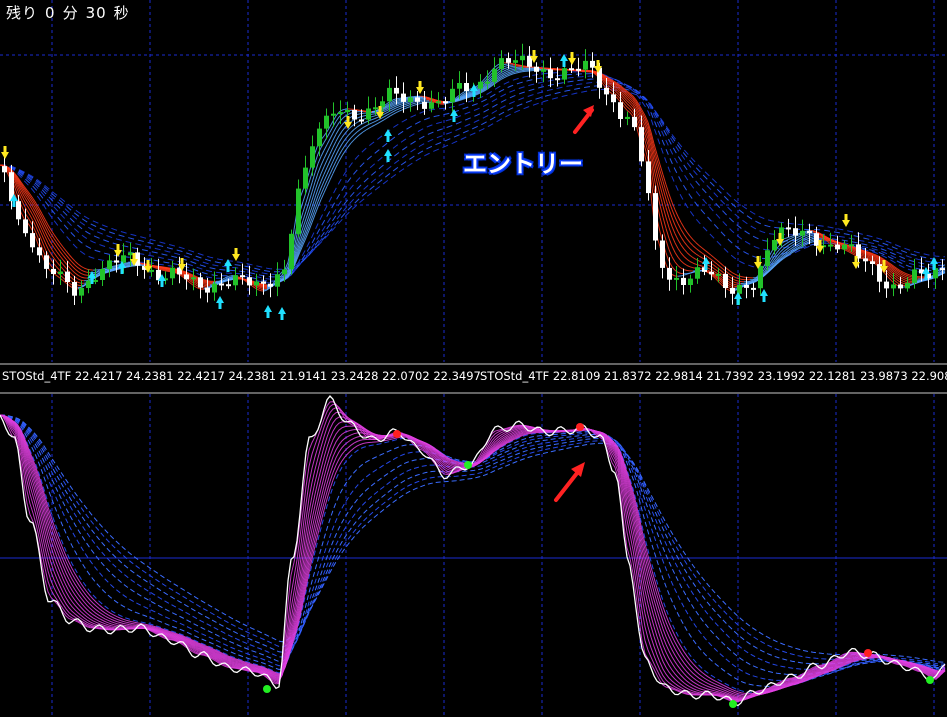  I want to click on seconds-unit: 秒, so click(121, 13).